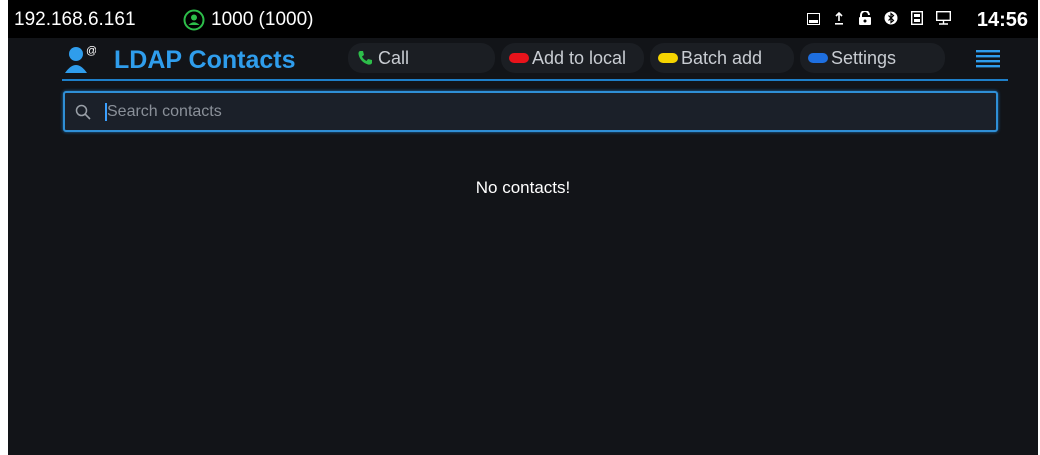  Describe the element at coordinates (519, 58) in the screenshot. I see `red-key-indicator` at that location.